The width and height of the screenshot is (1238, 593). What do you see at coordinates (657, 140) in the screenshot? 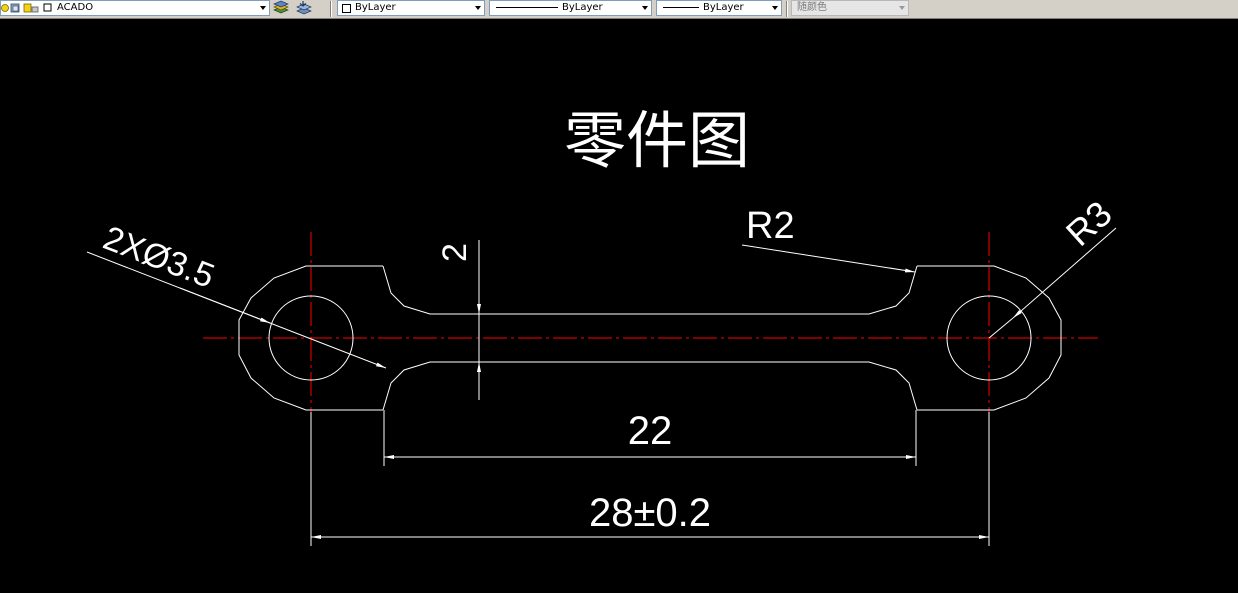
I see `drawing-title: 零件图` at bounding box center [657, 140].